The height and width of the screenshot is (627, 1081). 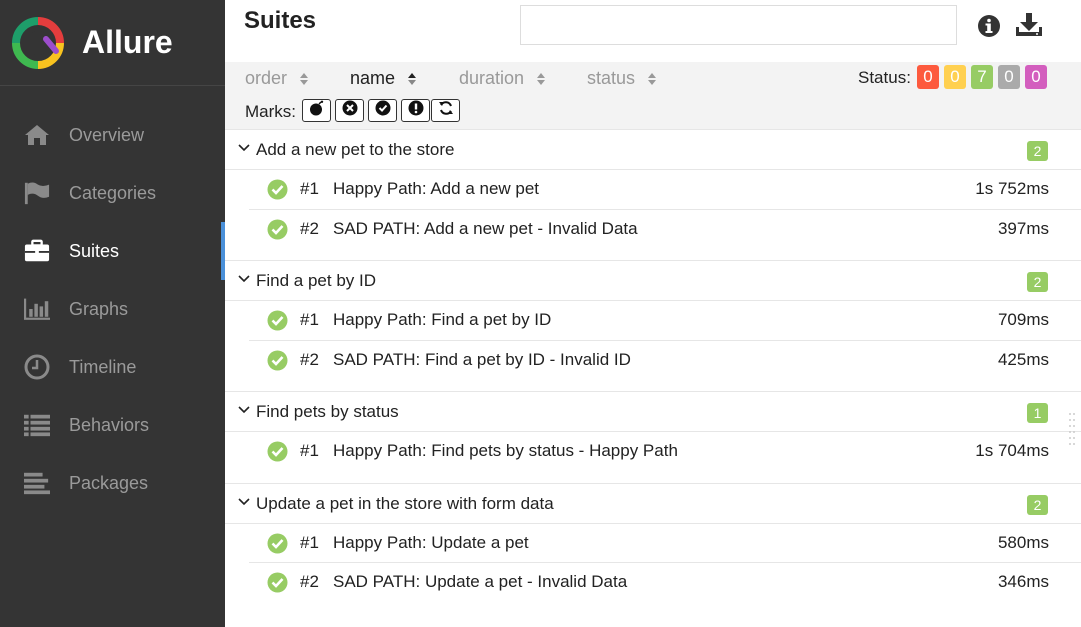 I want to click on list-icon, so click(x=37, y=425).